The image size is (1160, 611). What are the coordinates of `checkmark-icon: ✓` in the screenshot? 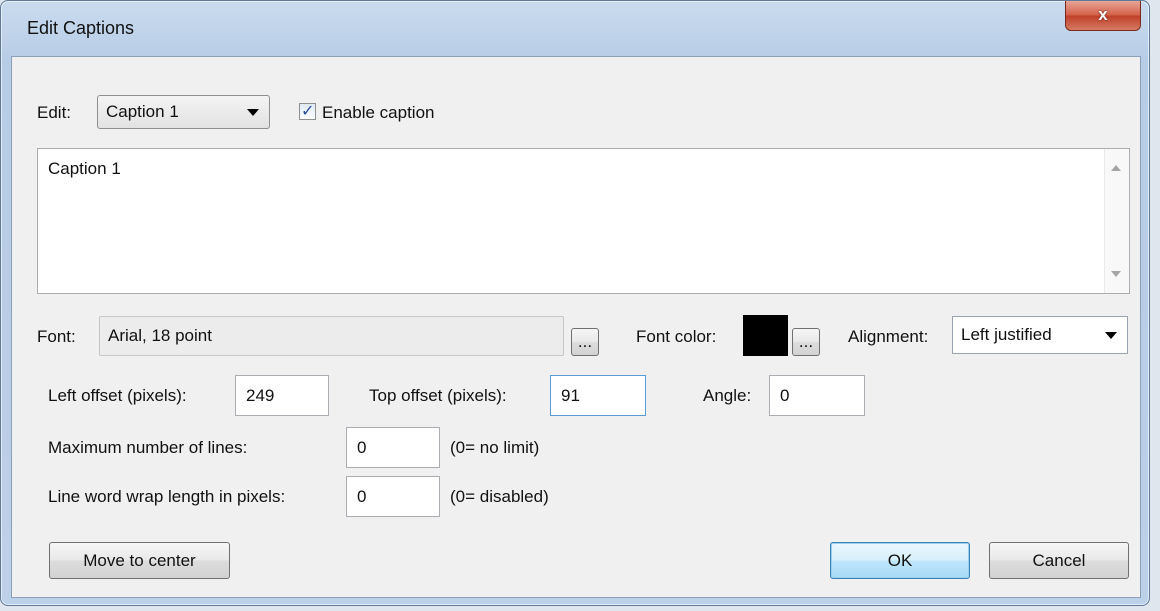 It's located at (308, 111).